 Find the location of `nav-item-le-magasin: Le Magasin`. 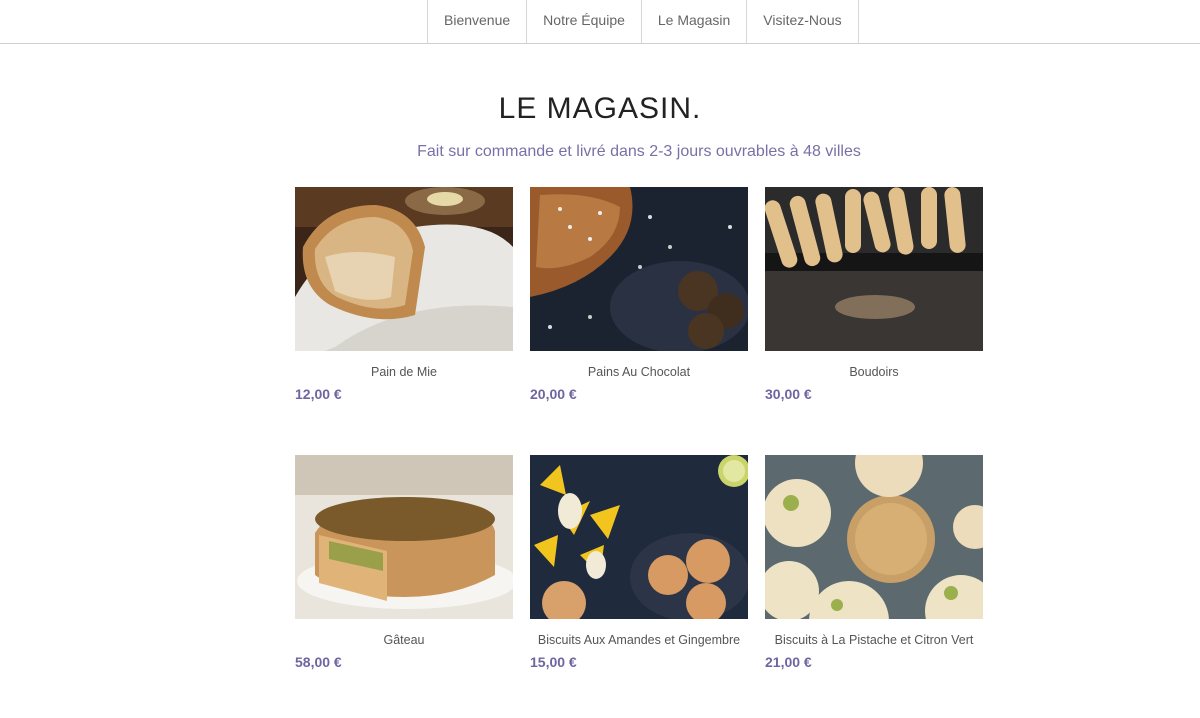

nav-item-le-magasin: Le Magasin is located at coordinates (695, 21).